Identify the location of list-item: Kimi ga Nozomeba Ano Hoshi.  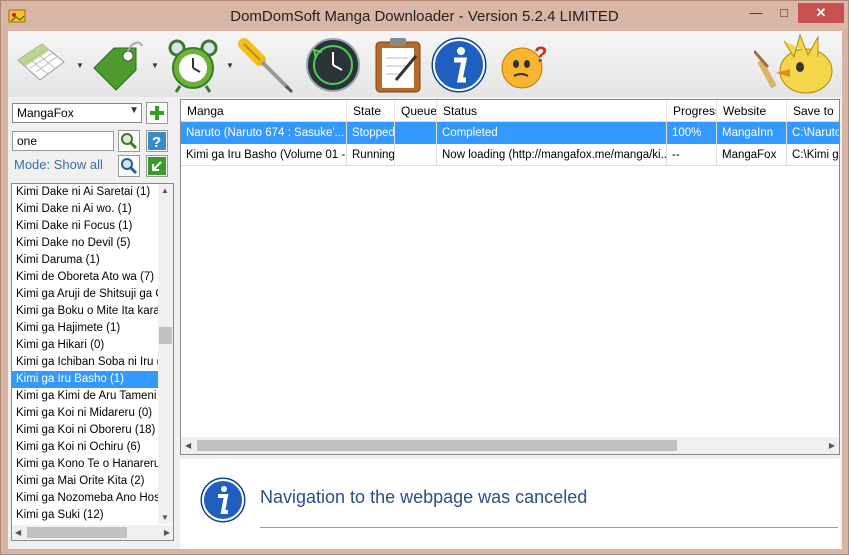
(85, 498).